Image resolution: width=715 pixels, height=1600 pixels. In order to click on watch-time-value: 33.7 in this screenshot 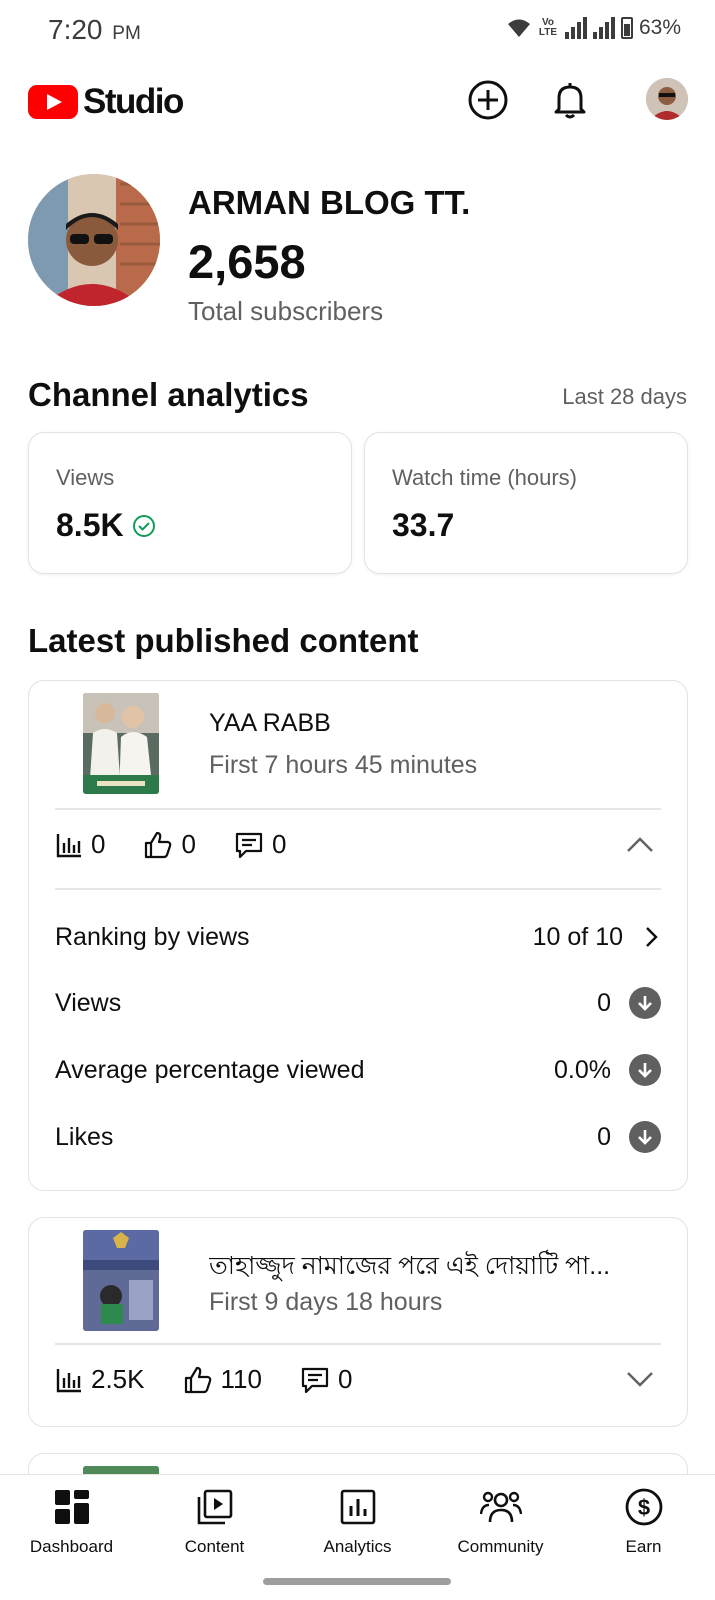, I will do `click(423, 525)`.